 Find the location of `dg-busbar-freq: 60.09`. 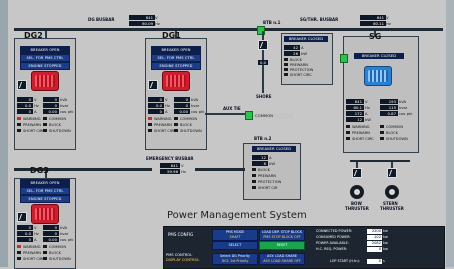

dg-busbar-freq: 60.09 is located at coordinates (142, 23).